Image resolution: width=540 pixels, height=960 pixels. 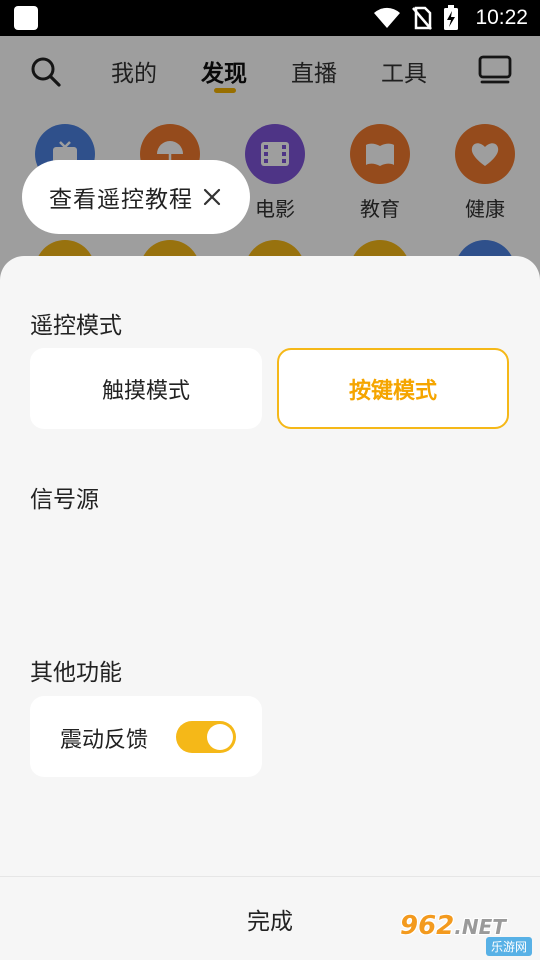 I want to click on other-features-title: 其他功能, so click(x=76, y=673).